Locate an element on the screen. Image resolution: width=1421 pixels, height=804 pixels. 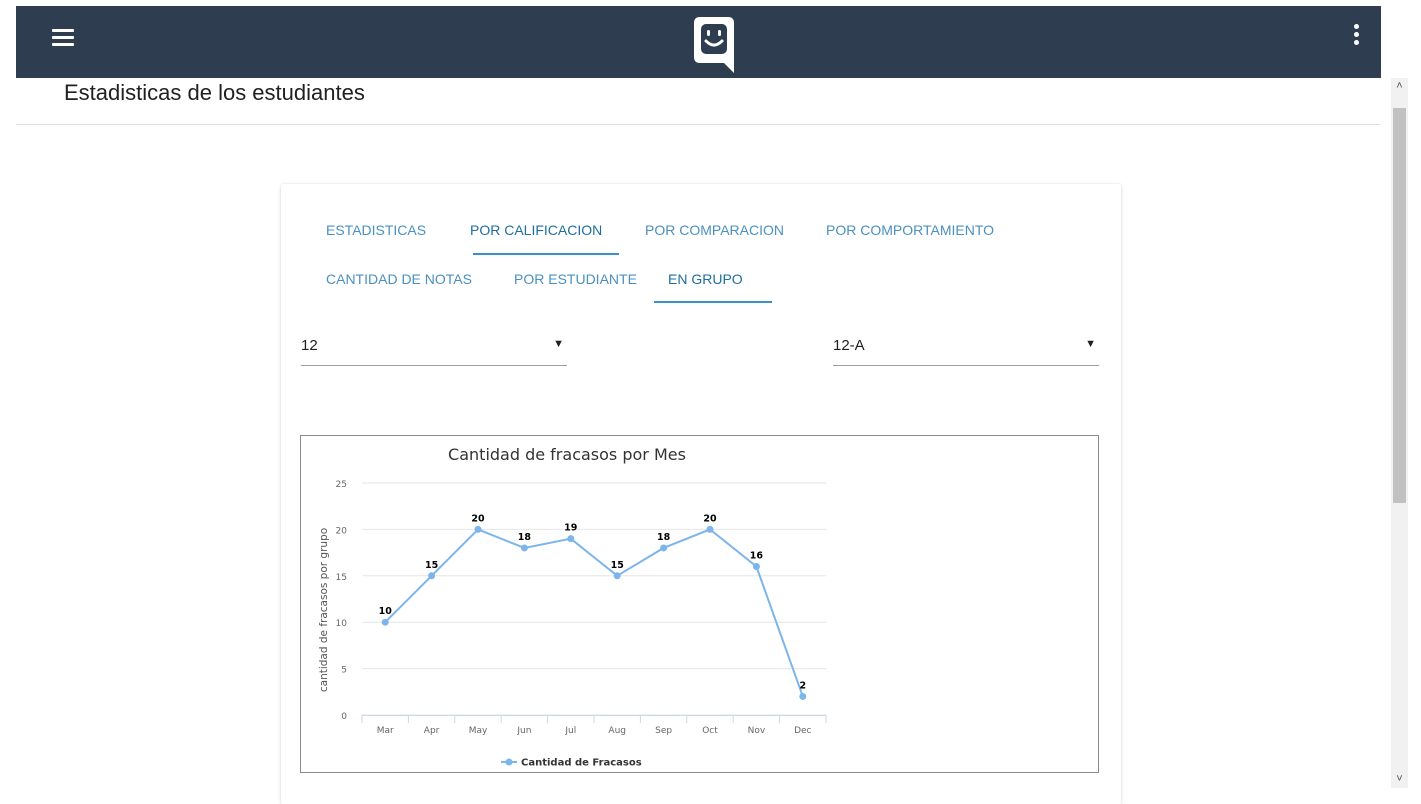
chart-title: Cantidad de fracasos por Mes is located at coordinates (567, 454).